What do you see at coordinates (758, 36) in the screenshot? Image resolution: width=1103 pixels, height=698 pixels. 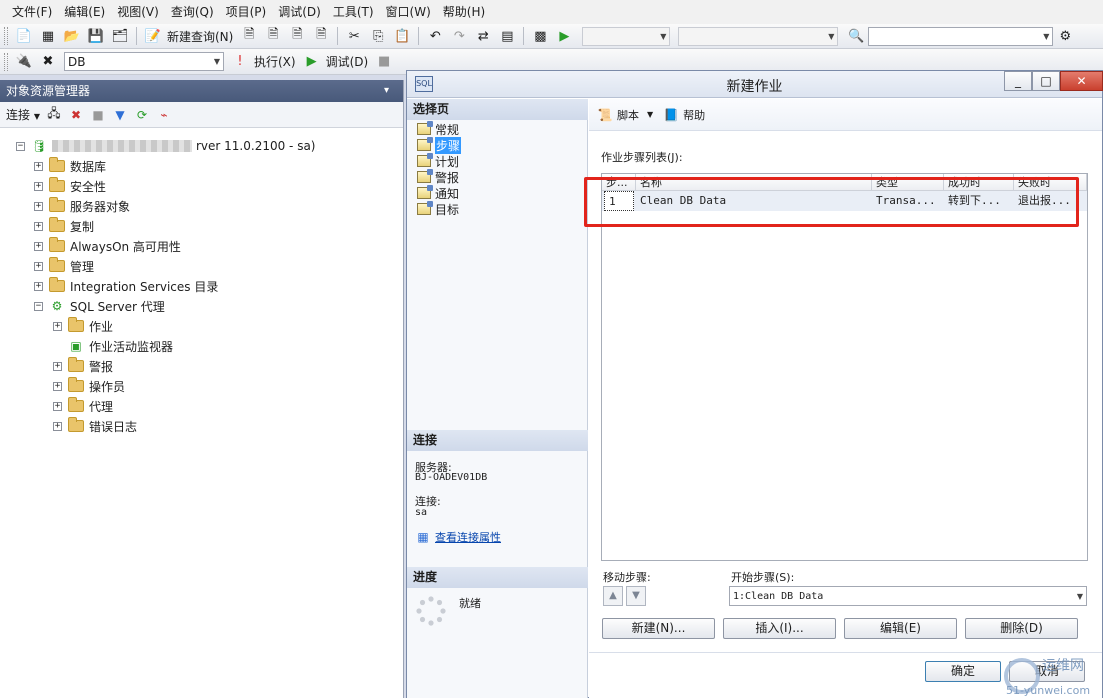 I see `platform-select: ▼` at bounding box center [758, 36].